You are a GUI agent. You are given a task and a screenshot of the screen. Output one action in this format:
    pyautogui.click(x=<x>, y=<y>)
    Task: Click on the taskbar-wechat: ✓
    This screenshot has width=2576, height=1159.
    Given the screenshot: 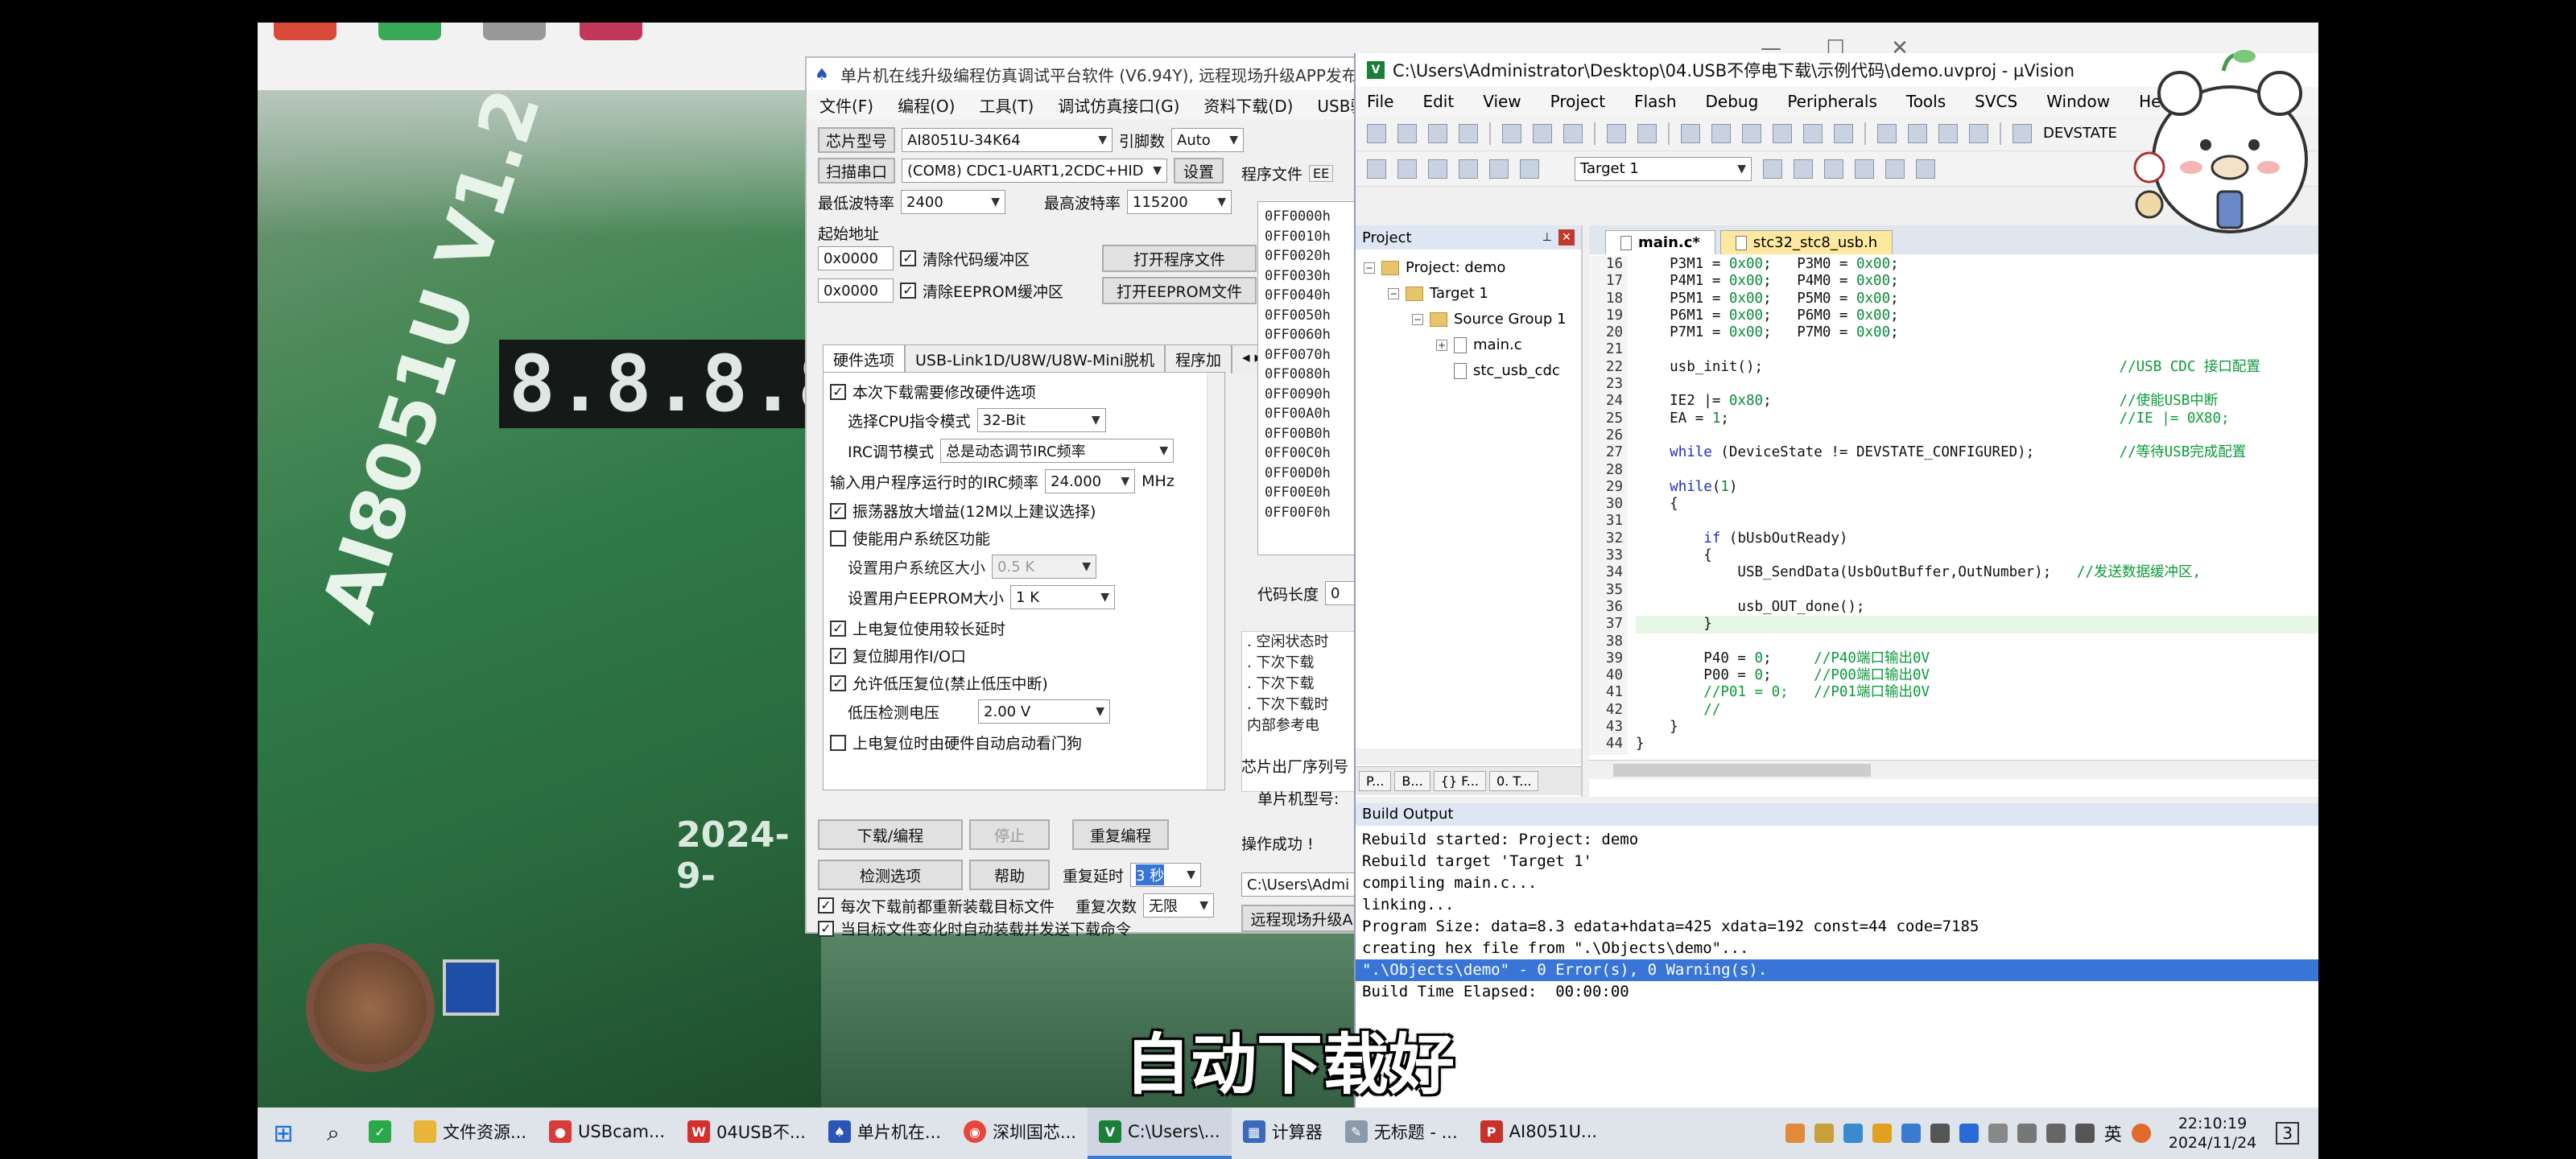 What is the action you would take?
    pyautogui.click(x=379, y=1133)
    